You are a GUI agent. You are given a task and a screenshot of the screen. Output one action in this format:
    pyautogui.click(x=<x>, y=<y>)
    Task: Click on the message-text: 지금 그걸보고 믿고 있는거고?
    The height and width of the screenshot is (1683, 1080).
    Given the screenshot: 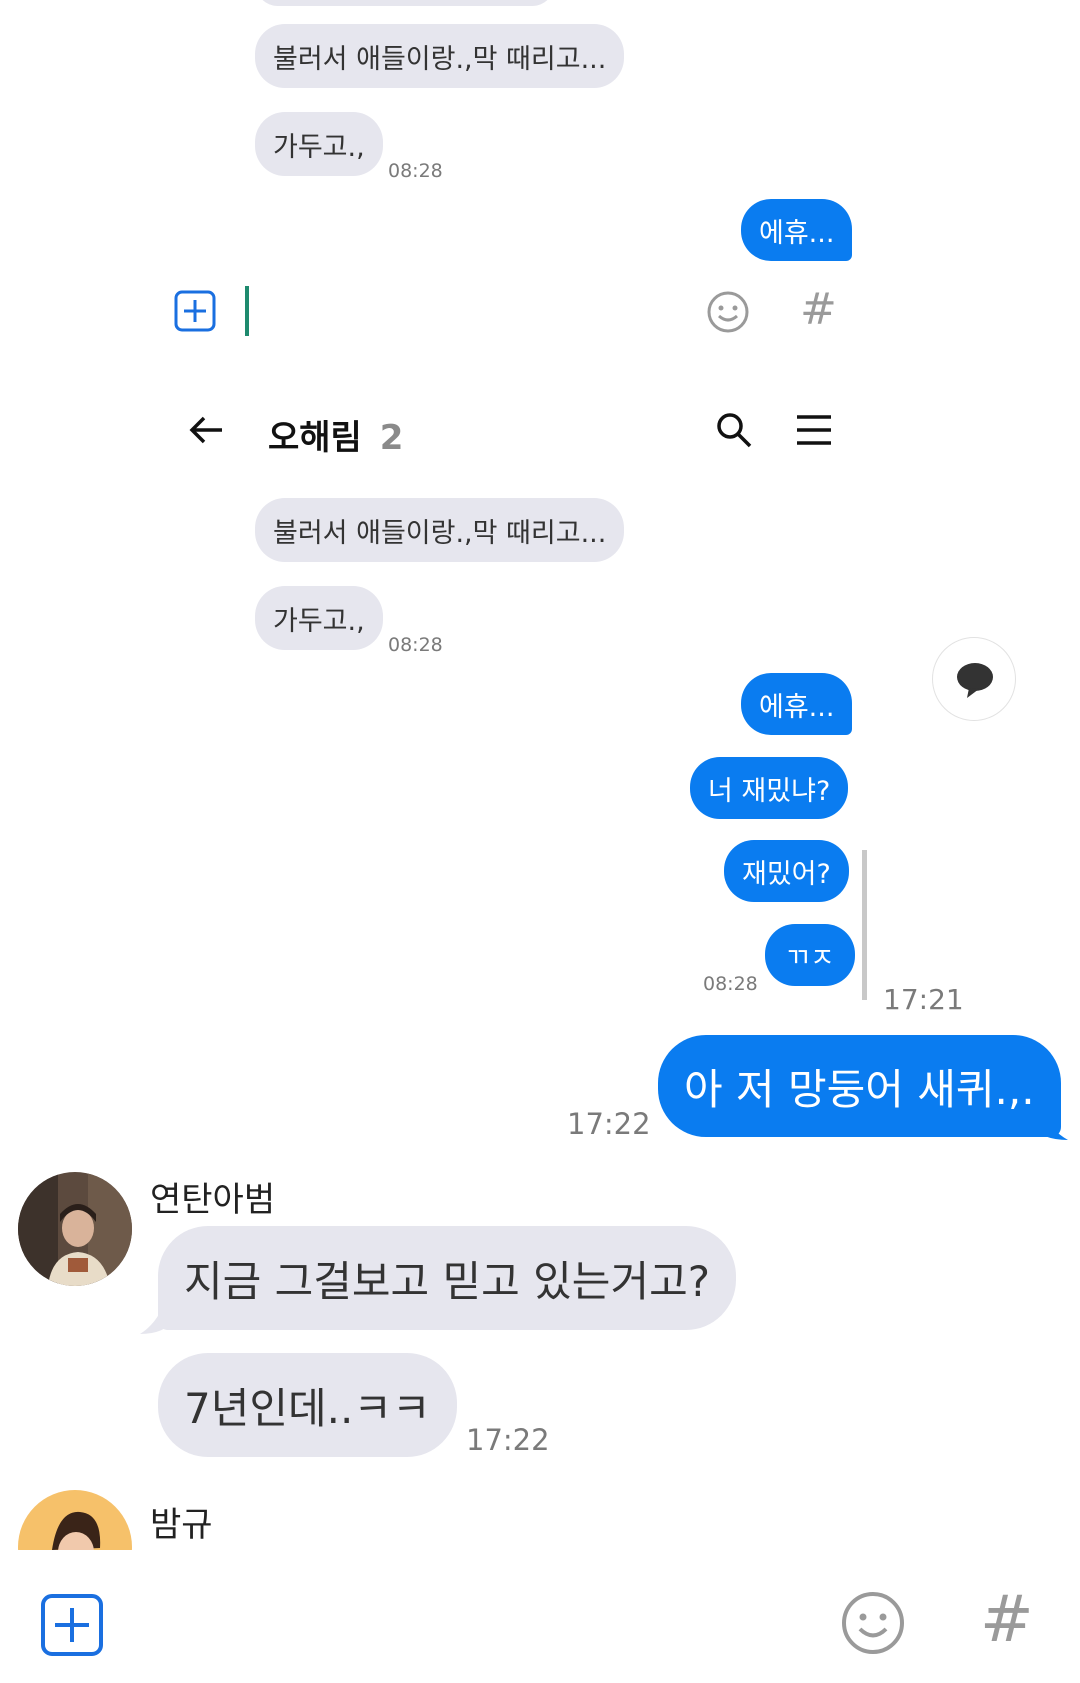 What is the action you would take?
    pyautogui.click(x=447, y=1281)
    